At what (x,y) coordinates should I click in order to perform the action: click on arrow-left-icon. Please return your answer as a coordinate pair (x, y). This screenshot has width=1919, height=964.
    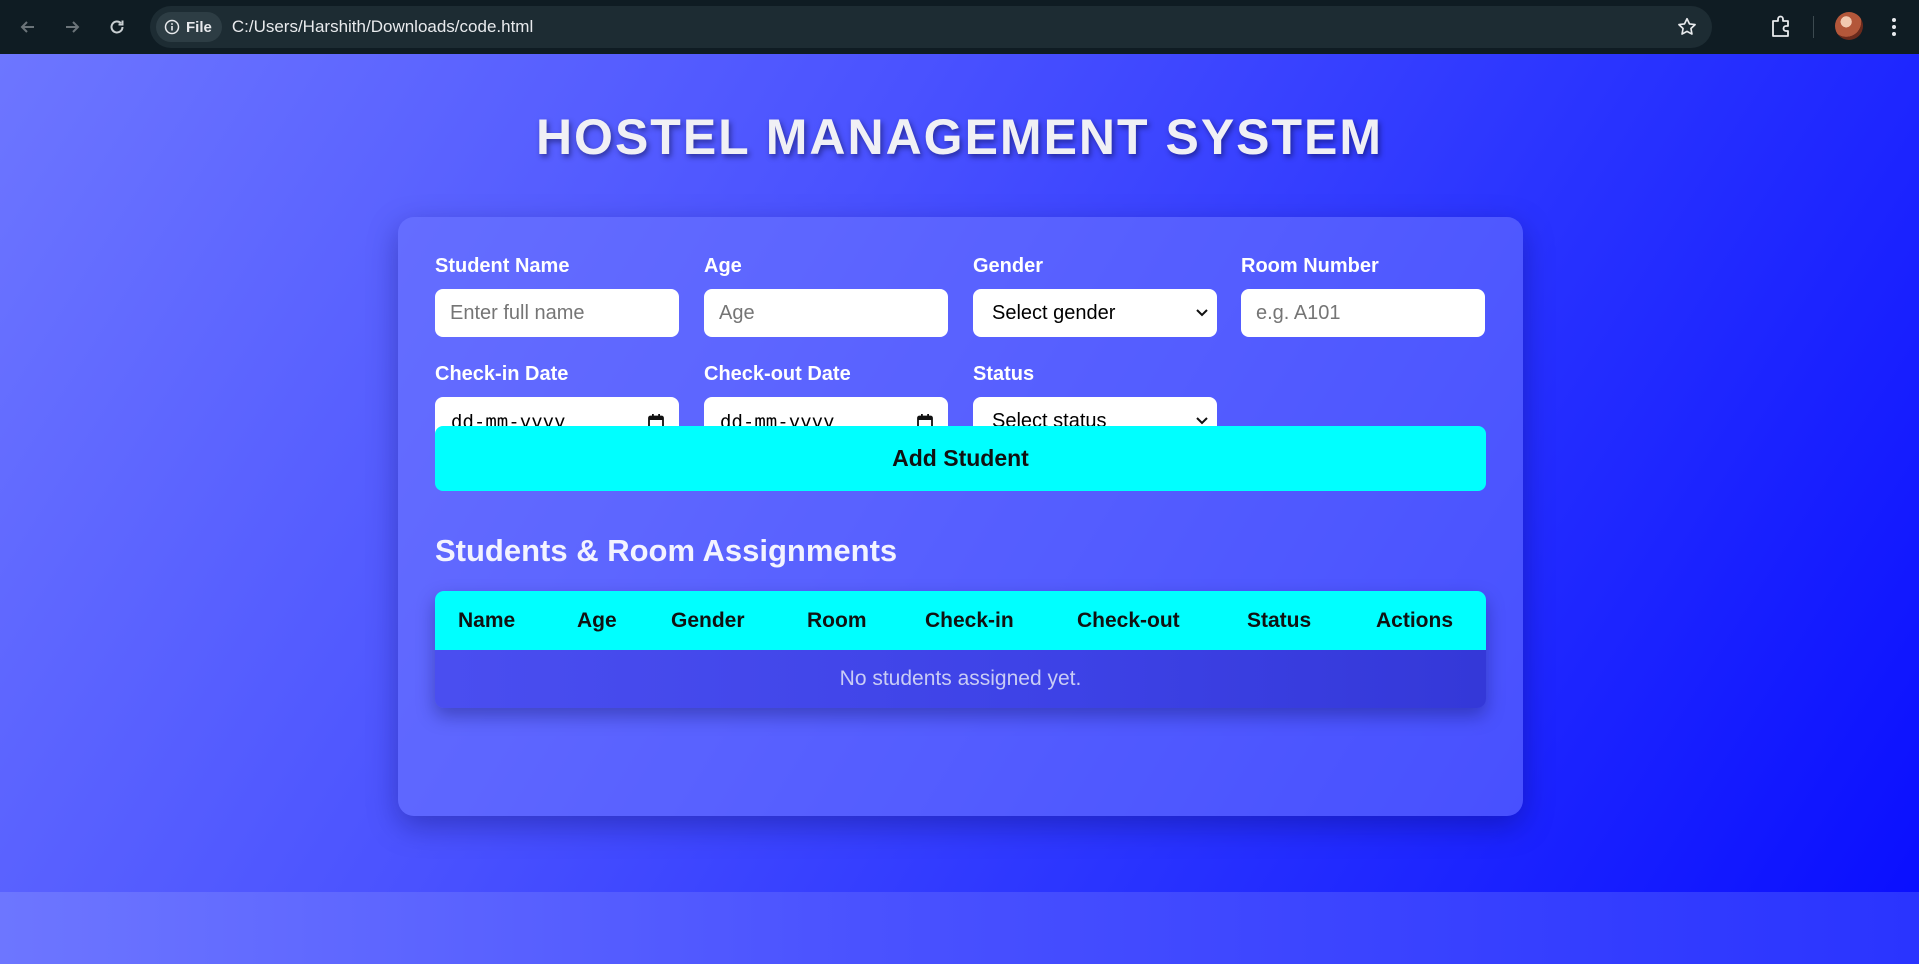
    Looking at the image, I should click on (27, 27).